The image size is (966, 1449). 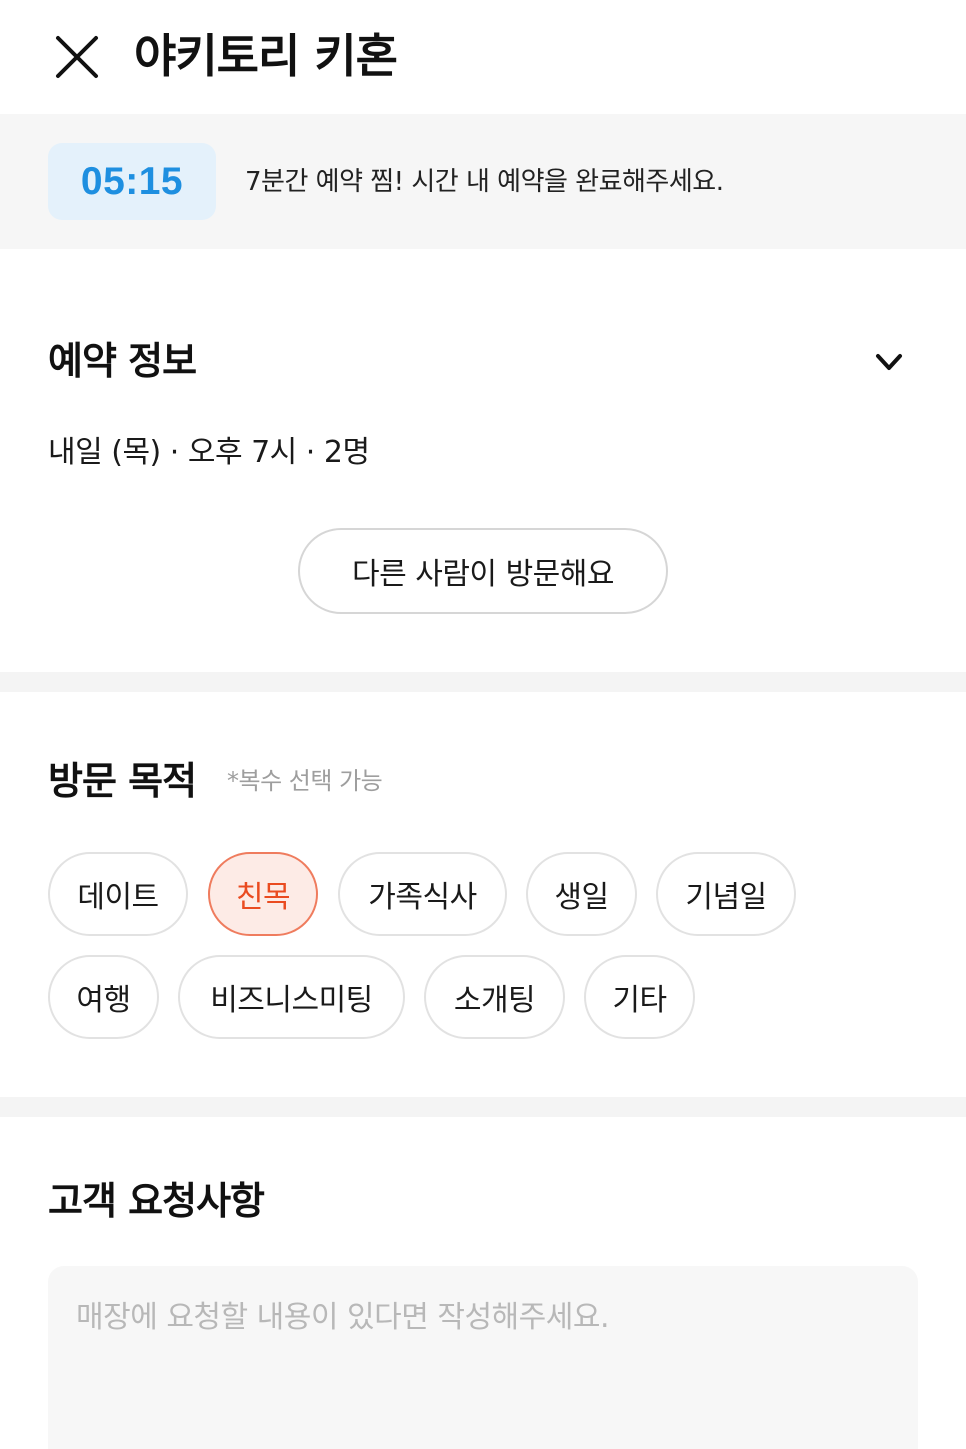 I want to click on purpose-chip-blind-date: 소개팅, so click(x=494, y=997).